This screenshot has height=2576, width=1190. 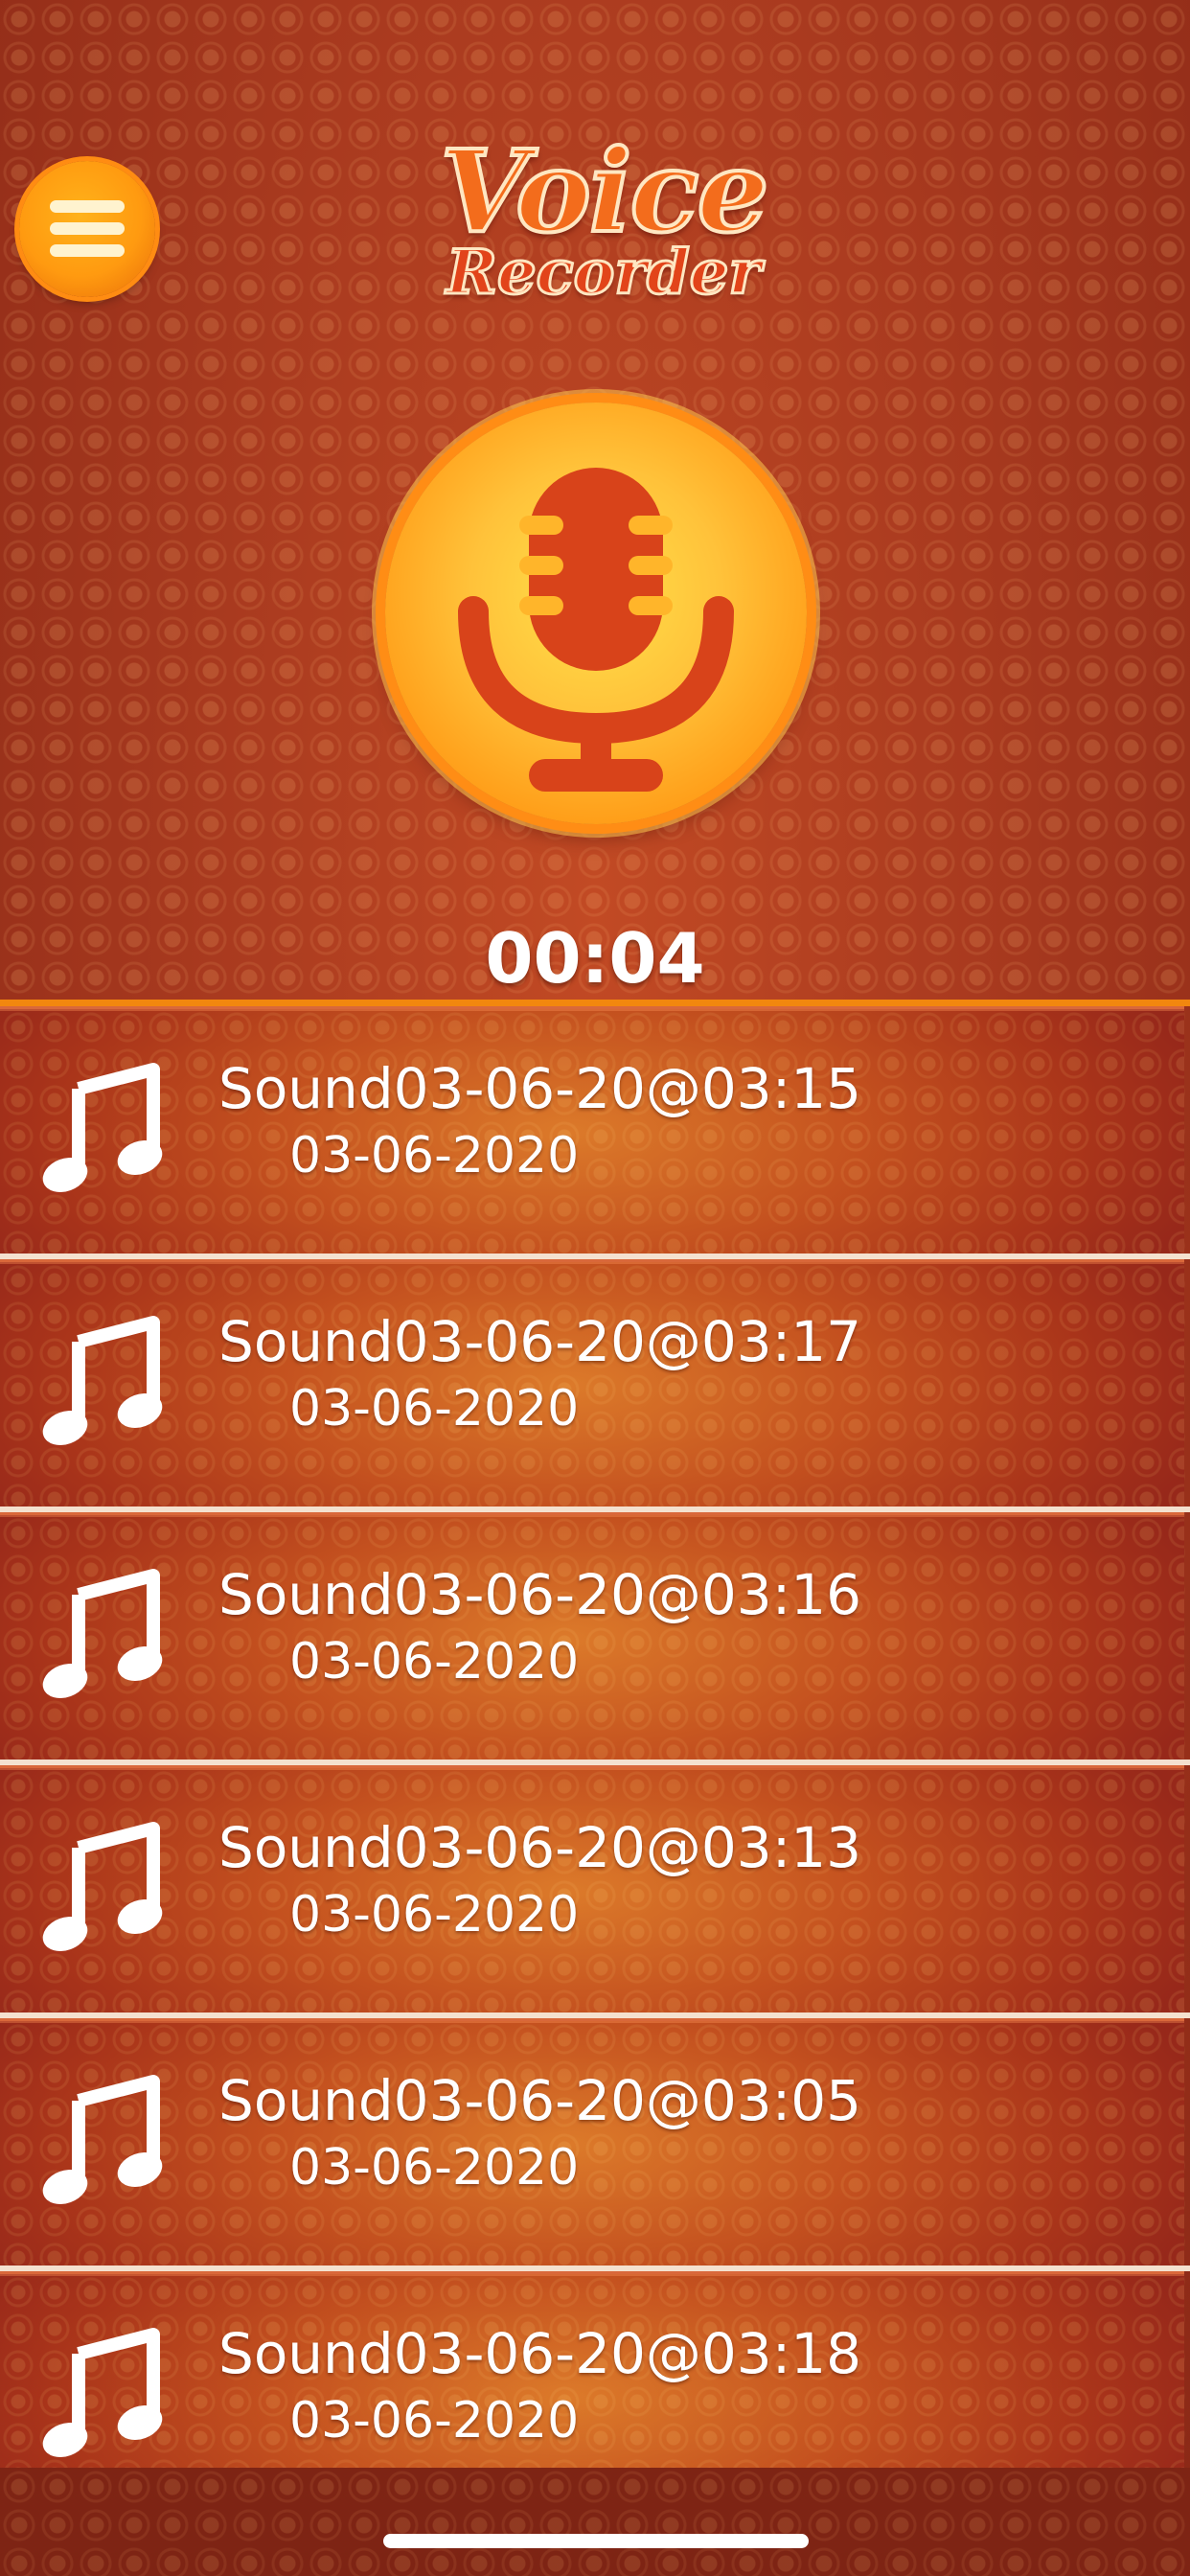 What do you see at coordinates (540, 2353) in the screenshot?
I see `recording-name: Sound03-06-20@03:18` at bounding box center [540, 2353].